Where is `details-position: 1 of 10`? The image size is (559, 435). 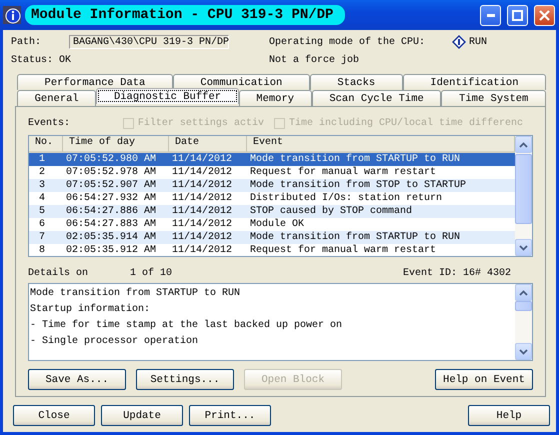 details-position: 1 of 10 is located at coordinates (151, 273).